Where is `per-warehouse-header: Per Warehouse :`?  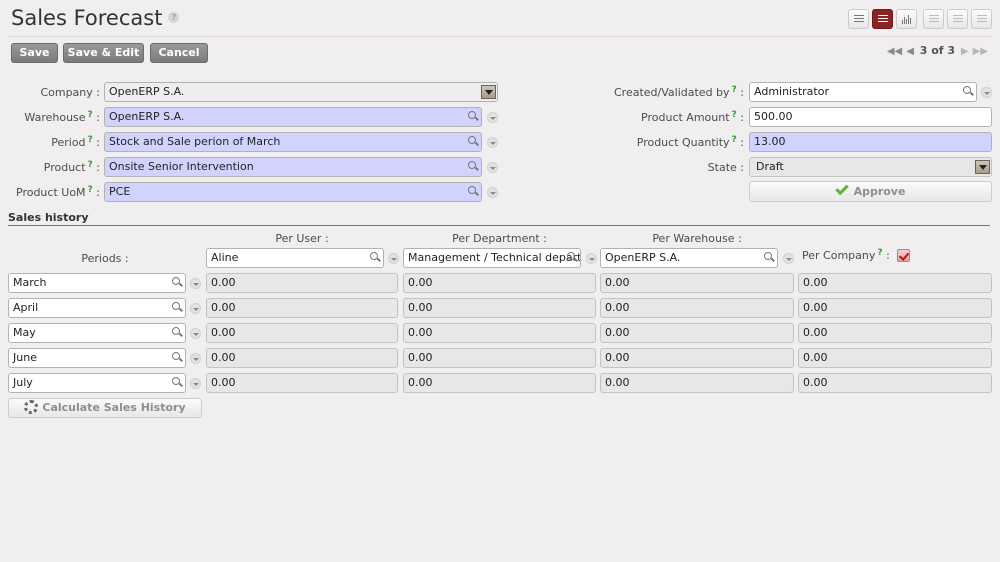 per-warehouse-header: Per Warehouse : is located at coordinates (697, 238).